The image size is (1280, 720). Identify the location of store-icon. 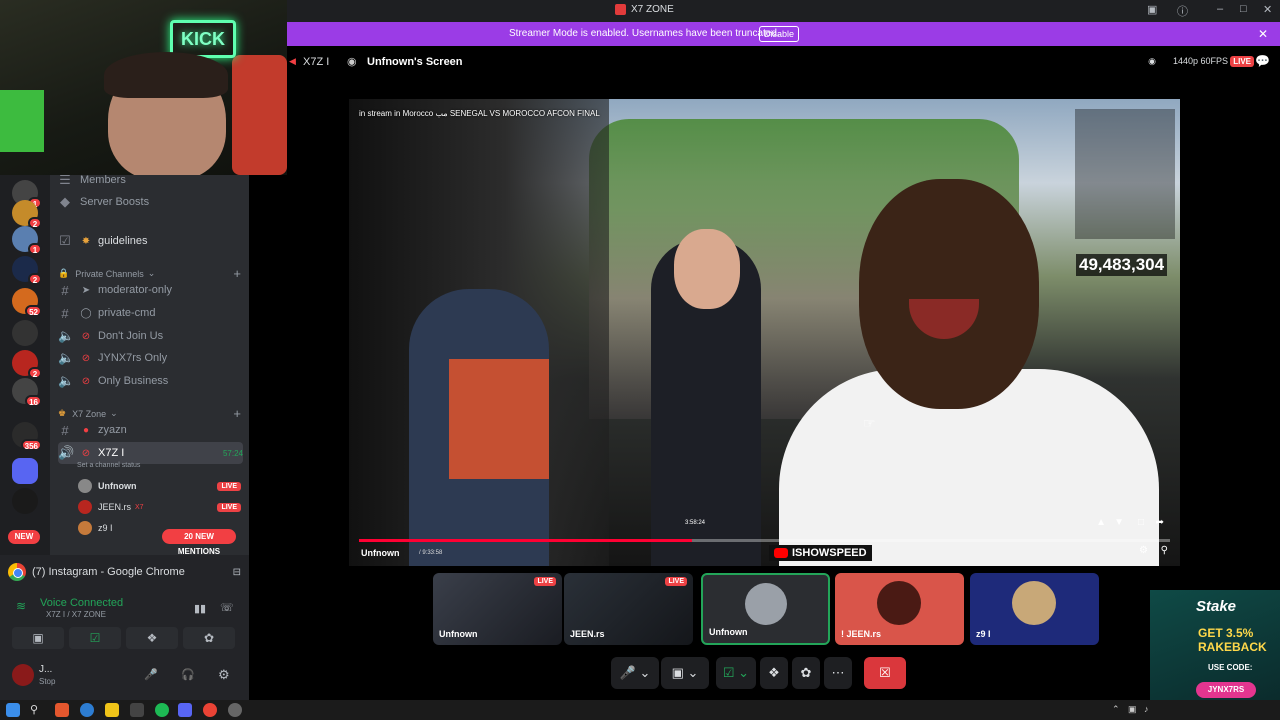
(137, 710).